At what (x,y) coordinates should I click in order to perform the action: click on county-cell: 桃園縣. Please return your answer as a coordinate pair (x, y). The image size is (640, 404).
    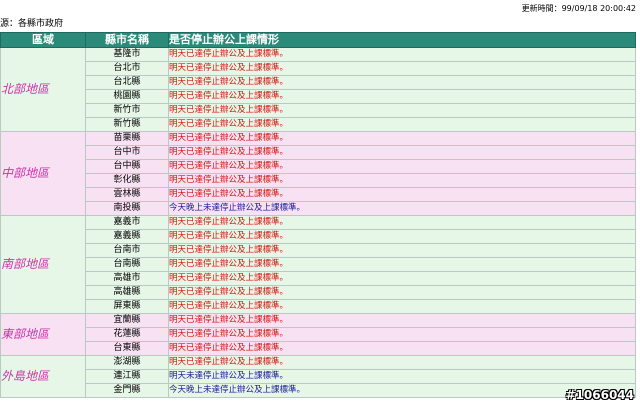
    Looking at the image, I should click on (127, 96).